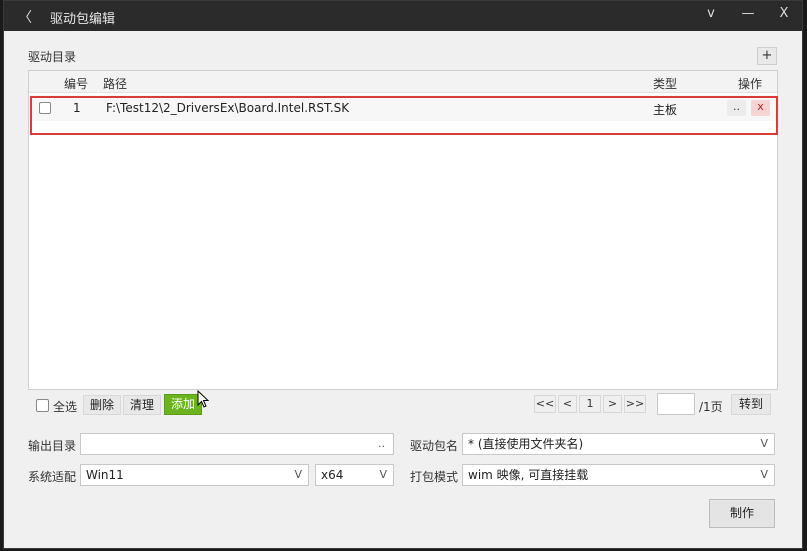 The height and width of the screenshot is (551, 807). Describe the element at coordinates (767, 56) in the screenshot. I see `add-directory-button: +` at that location.